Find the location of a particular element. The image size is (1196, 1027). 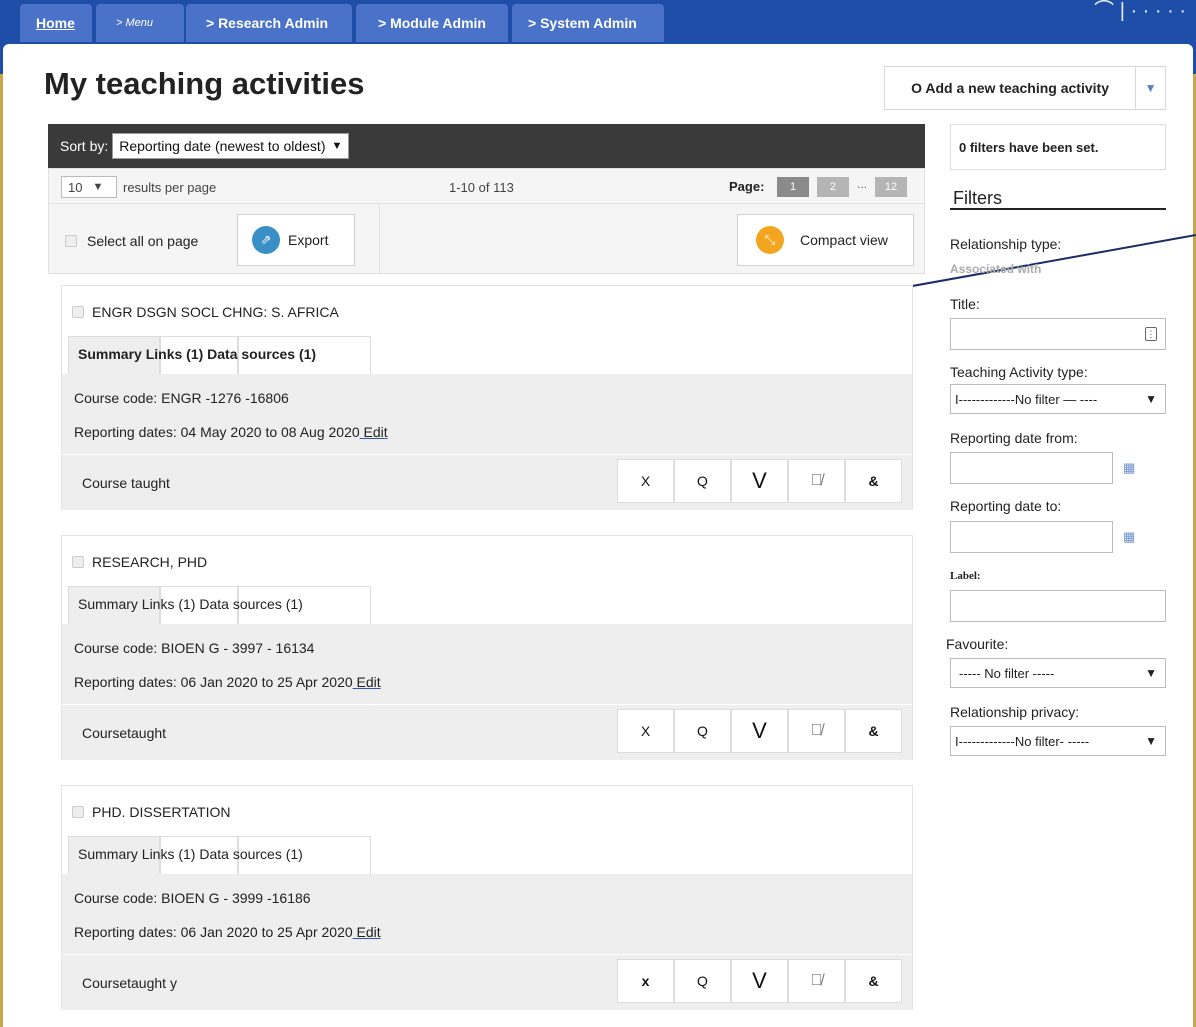

course-code: Course code: ENGR -1276 -16806 is located at coordinates (181, 398).